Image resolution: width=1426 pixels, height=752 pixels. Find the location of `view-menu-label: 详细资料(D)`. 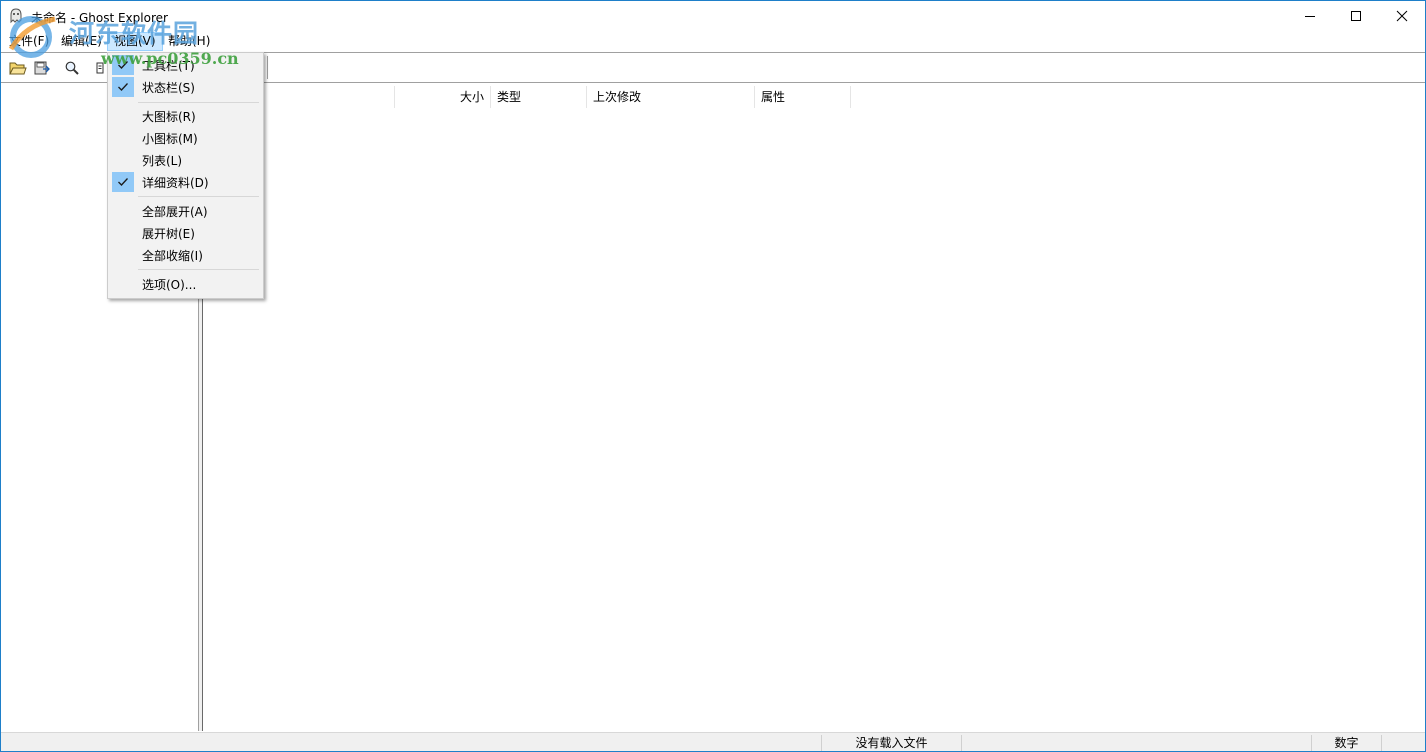

view-menu-label: 详细资料(D) is located at coordinates (175, 183).